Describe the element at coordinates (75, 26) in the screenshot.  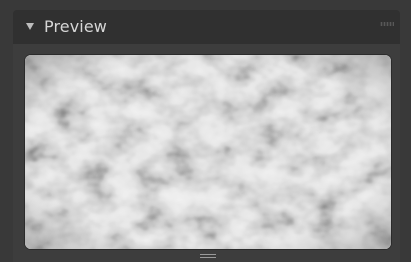
I see `panel-title: Preview` at that location.